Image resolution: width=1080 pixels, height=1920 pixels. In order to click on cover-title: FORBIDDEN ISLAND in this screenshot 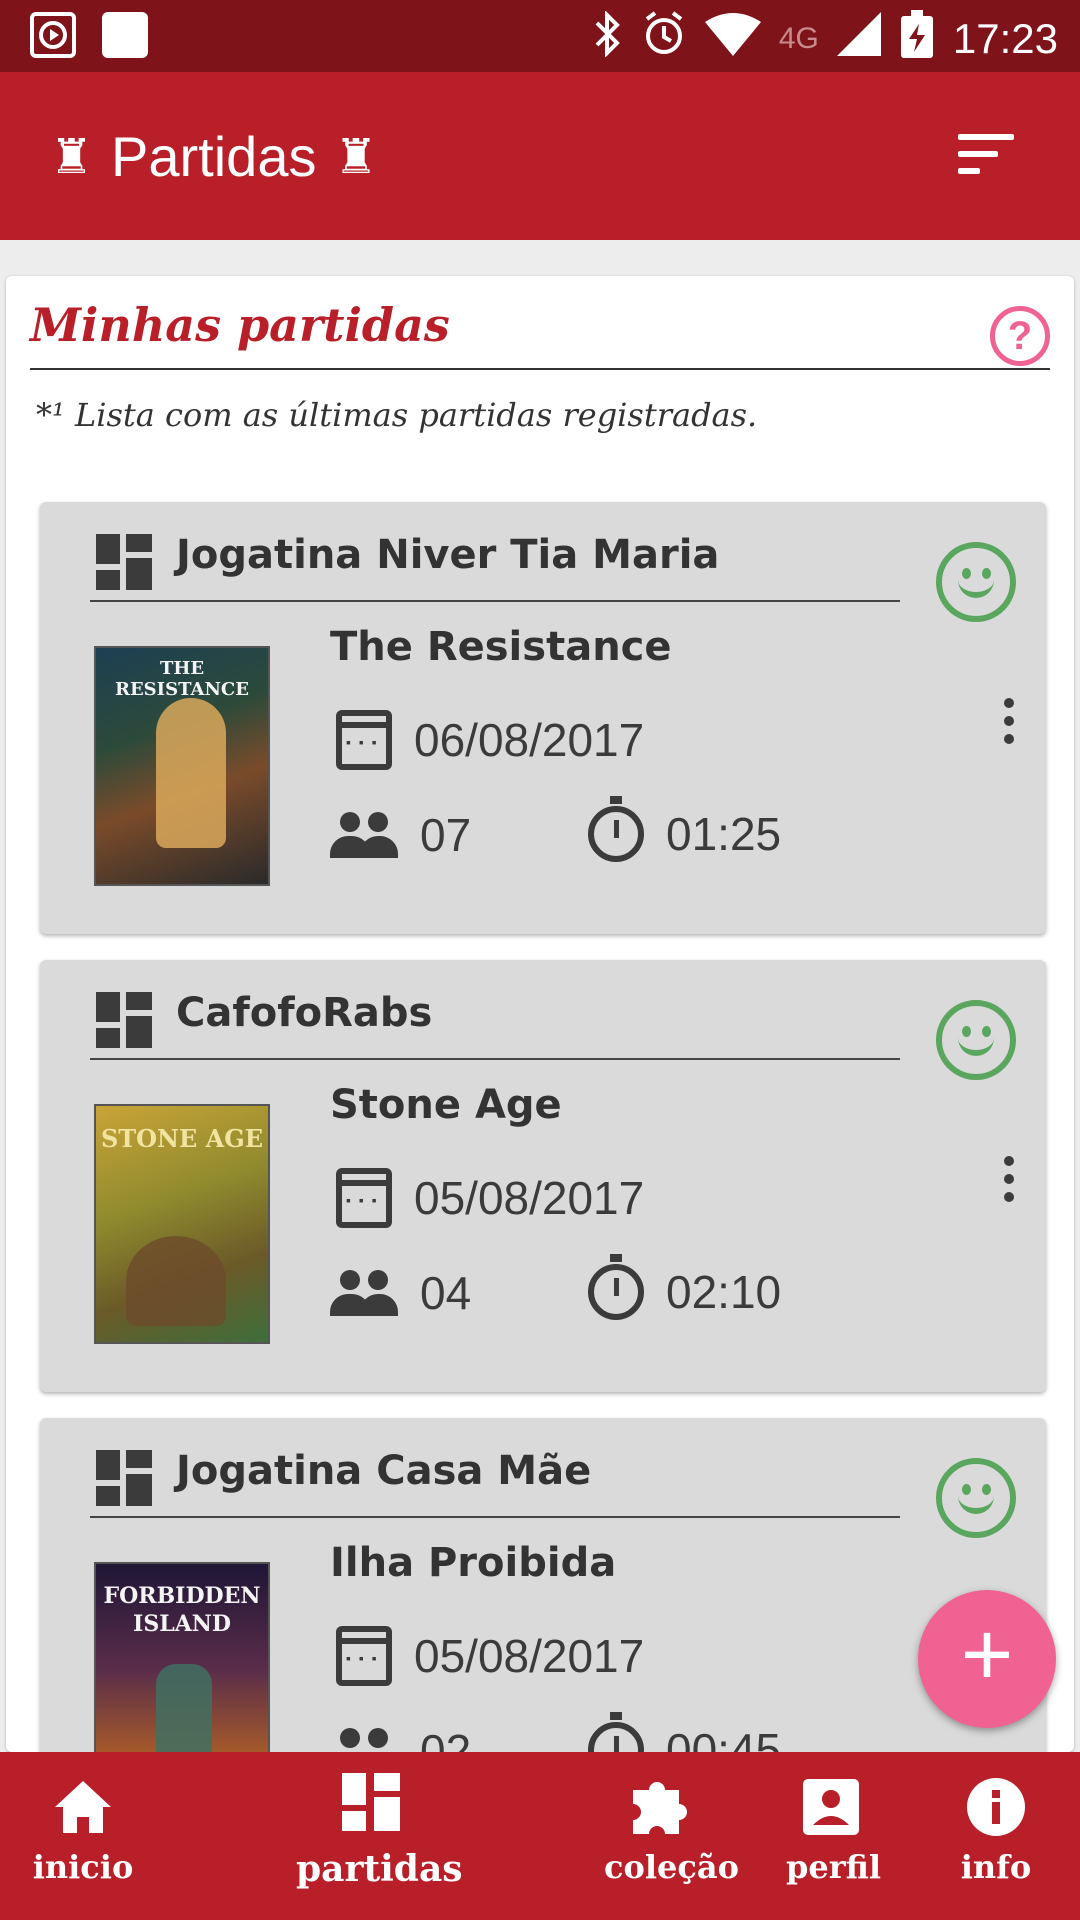, I will do `click(182, 1610)`.